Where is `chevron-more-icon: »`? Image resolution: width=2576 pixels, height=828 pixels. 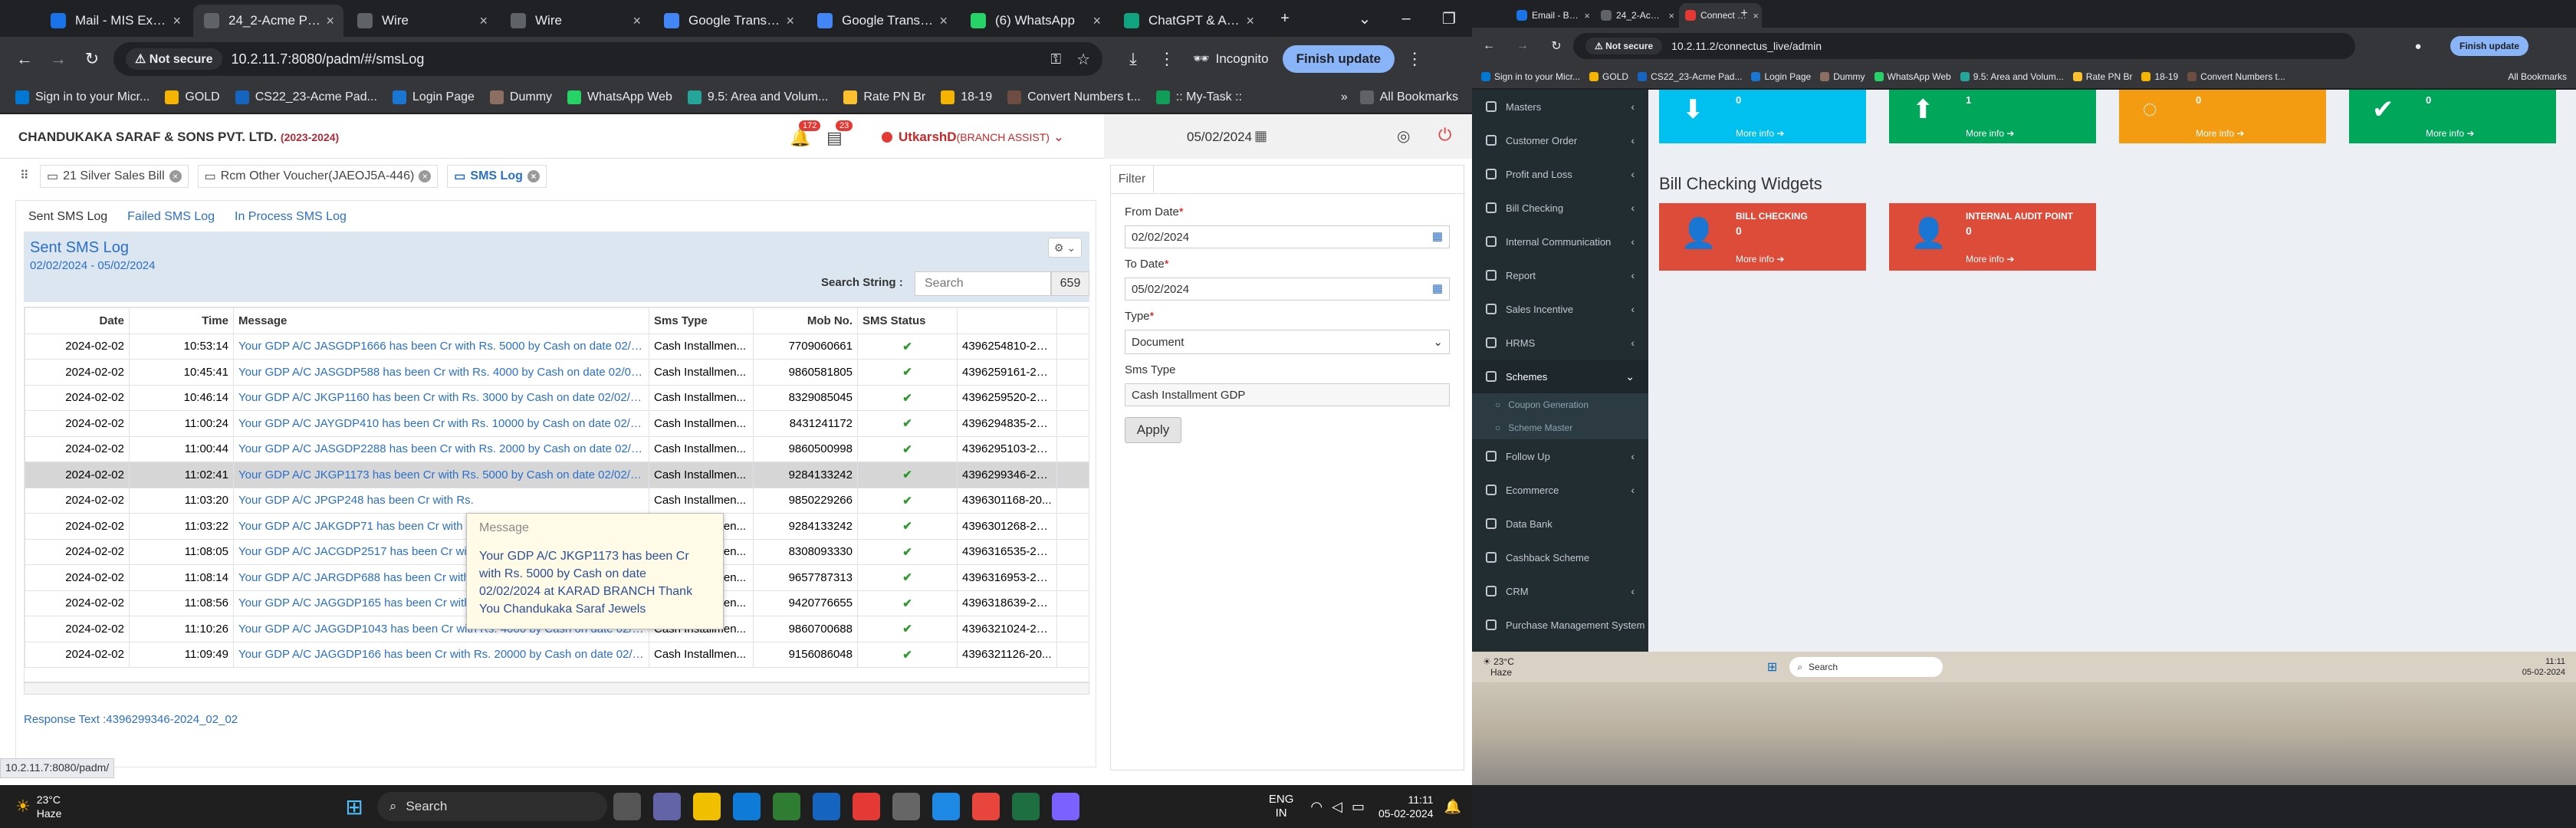 chevron-more-icon: » is located at coordinates (1344, 97).